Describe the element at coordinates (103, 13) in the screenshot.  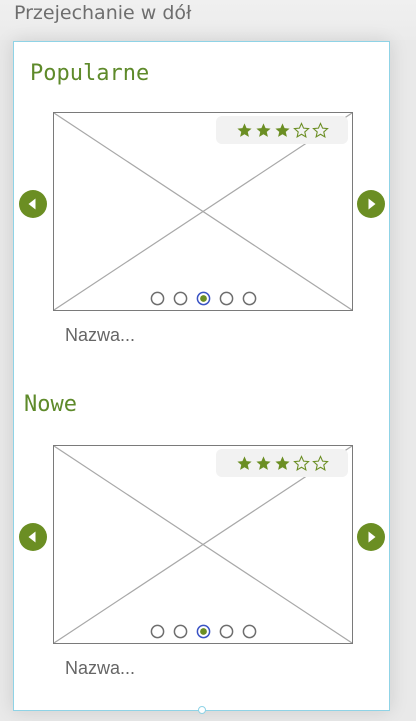
I see `page-title: Przejechanie w dół` at that location.